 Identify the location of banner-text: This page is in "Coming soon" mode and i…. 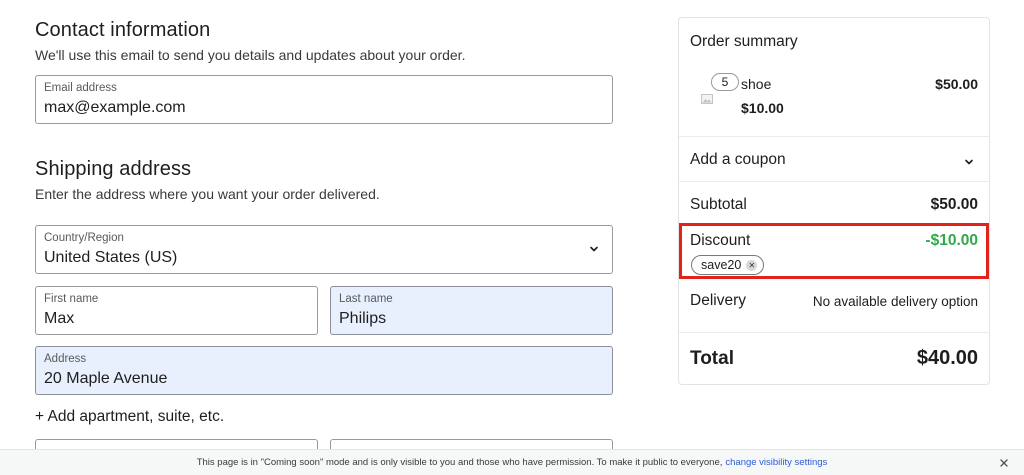
(459, 462).